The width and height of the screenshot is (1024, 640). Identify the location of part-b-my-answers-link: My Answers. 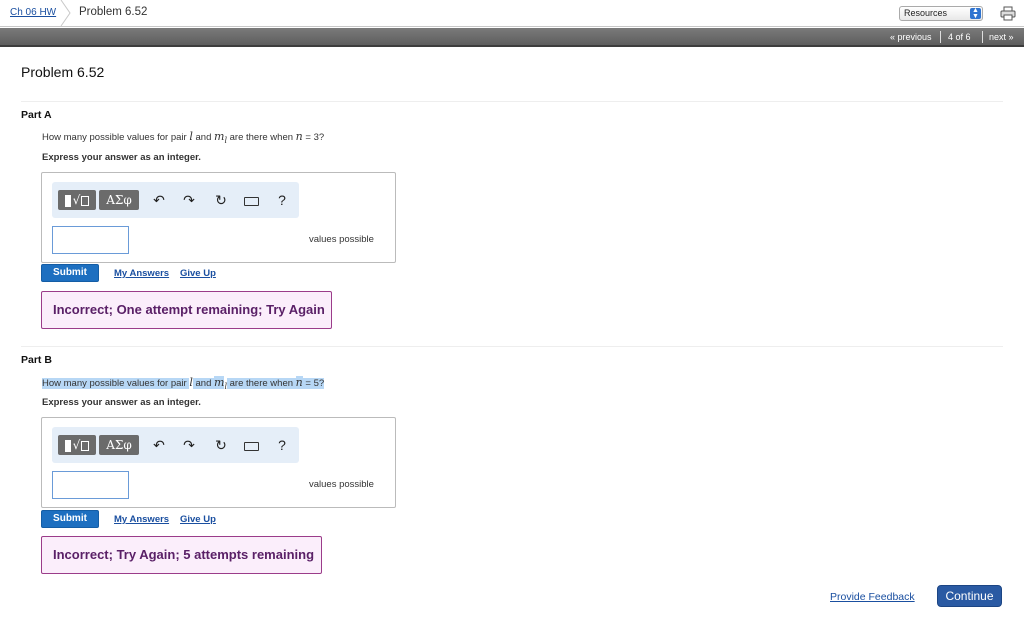
(141, 519).